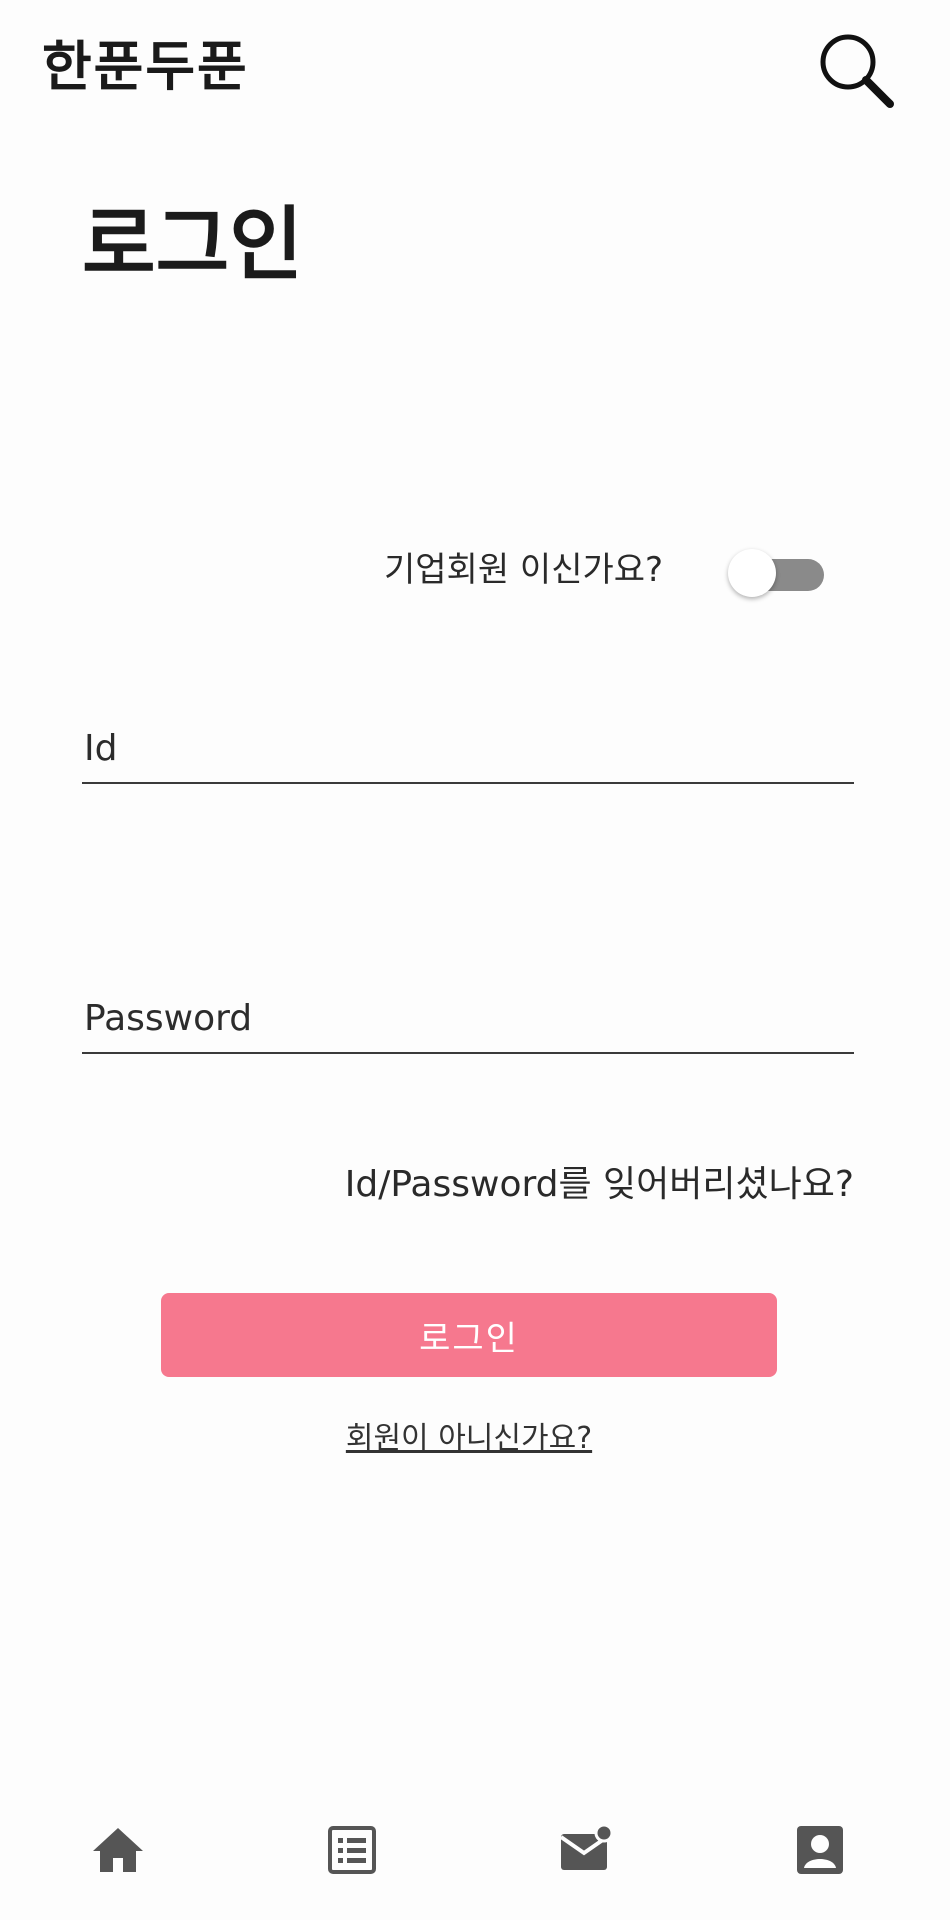  I want to click on home-icon, so click(118, 1850).